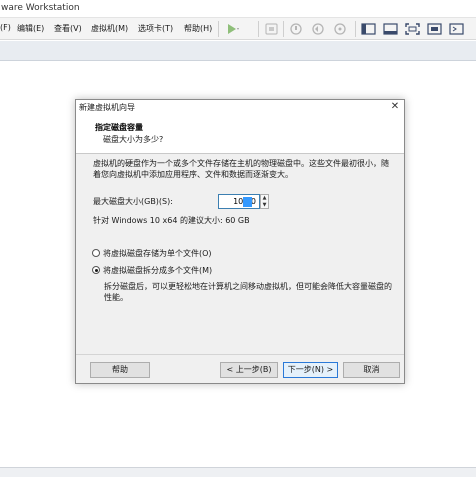 This screenshot has height=477, width=476. I want to click on disk-size-spinner: ▲ ▼, so click(264, 201).